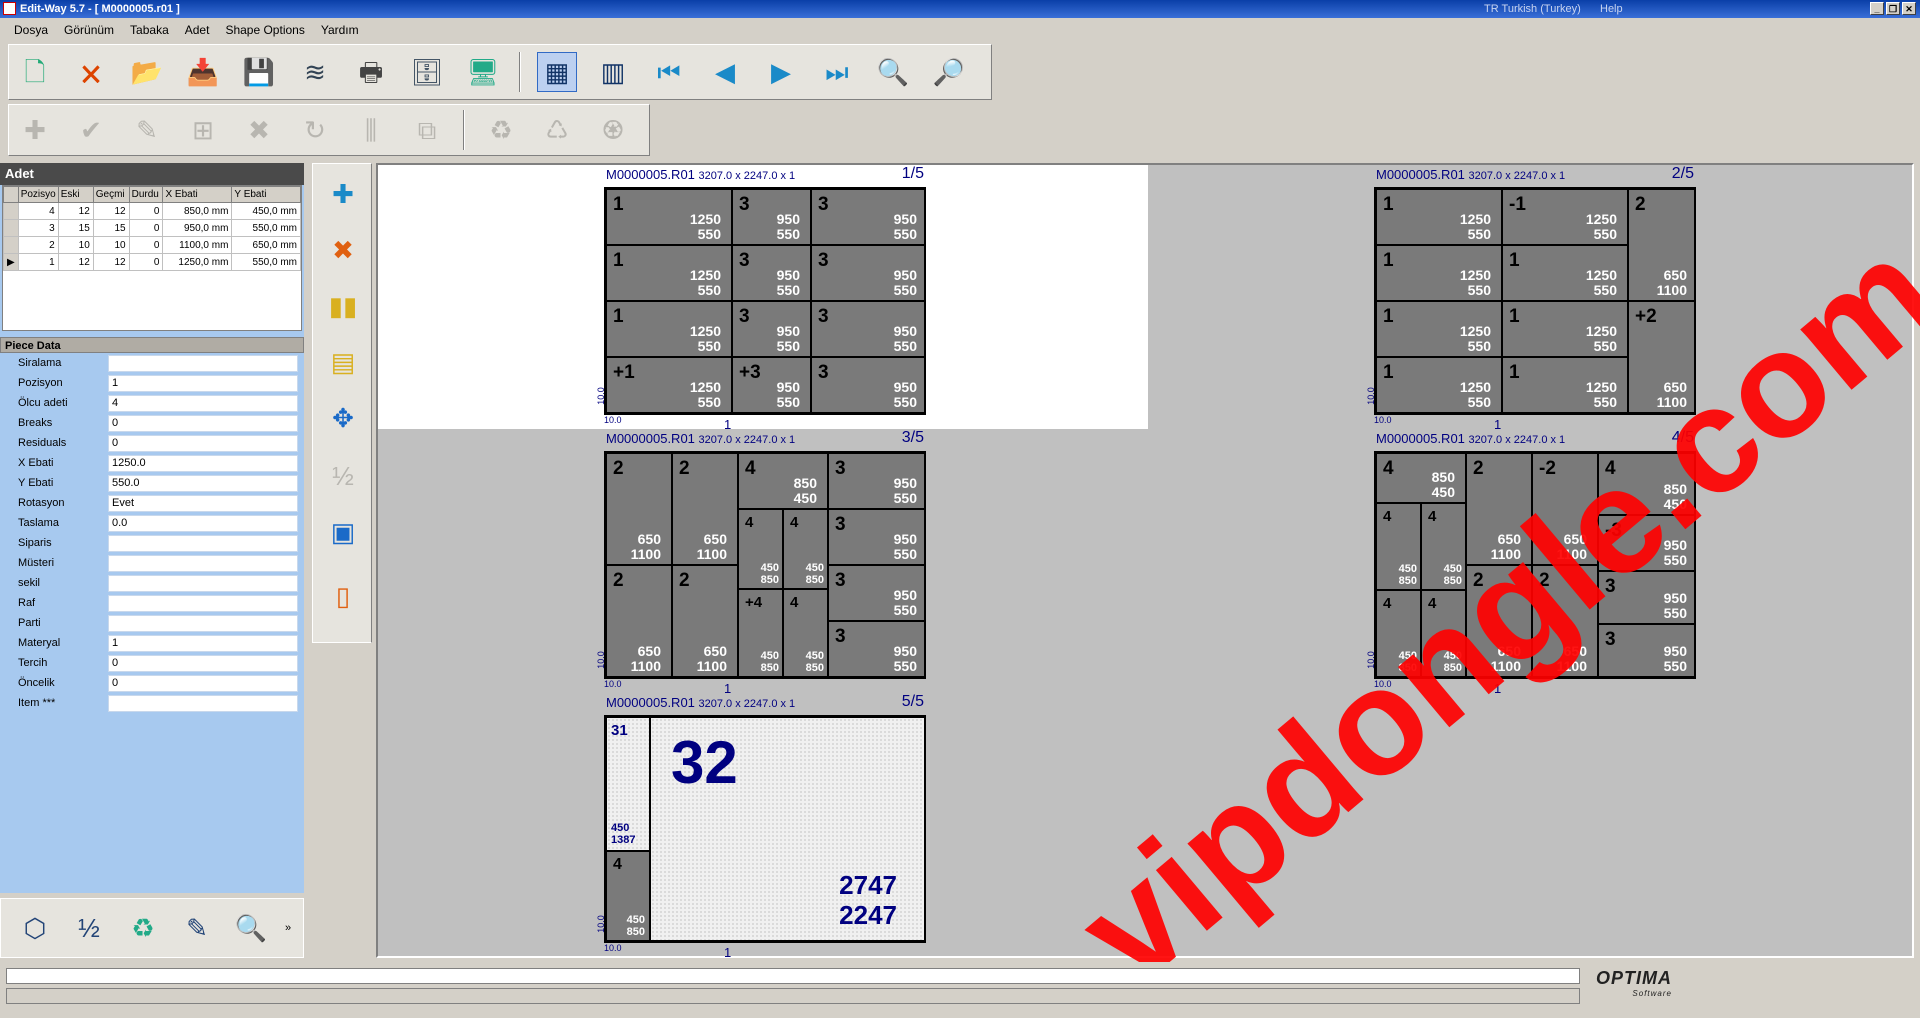  I want to click on cut-piece: -3 950 550, so click(1646, 543).